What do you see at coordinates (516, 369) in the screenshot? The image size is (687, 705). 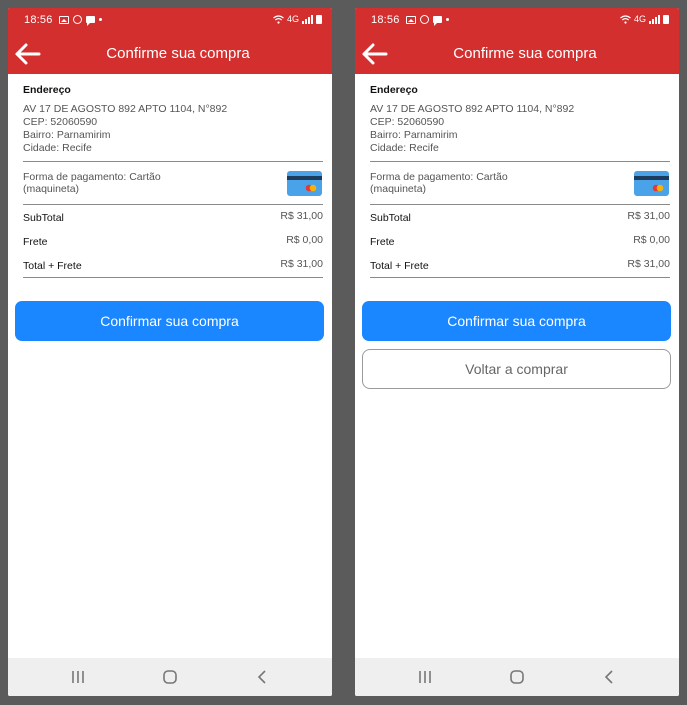 I see `continue-shopping-button: Voltar a comprar` at bounding box center [516, 369].